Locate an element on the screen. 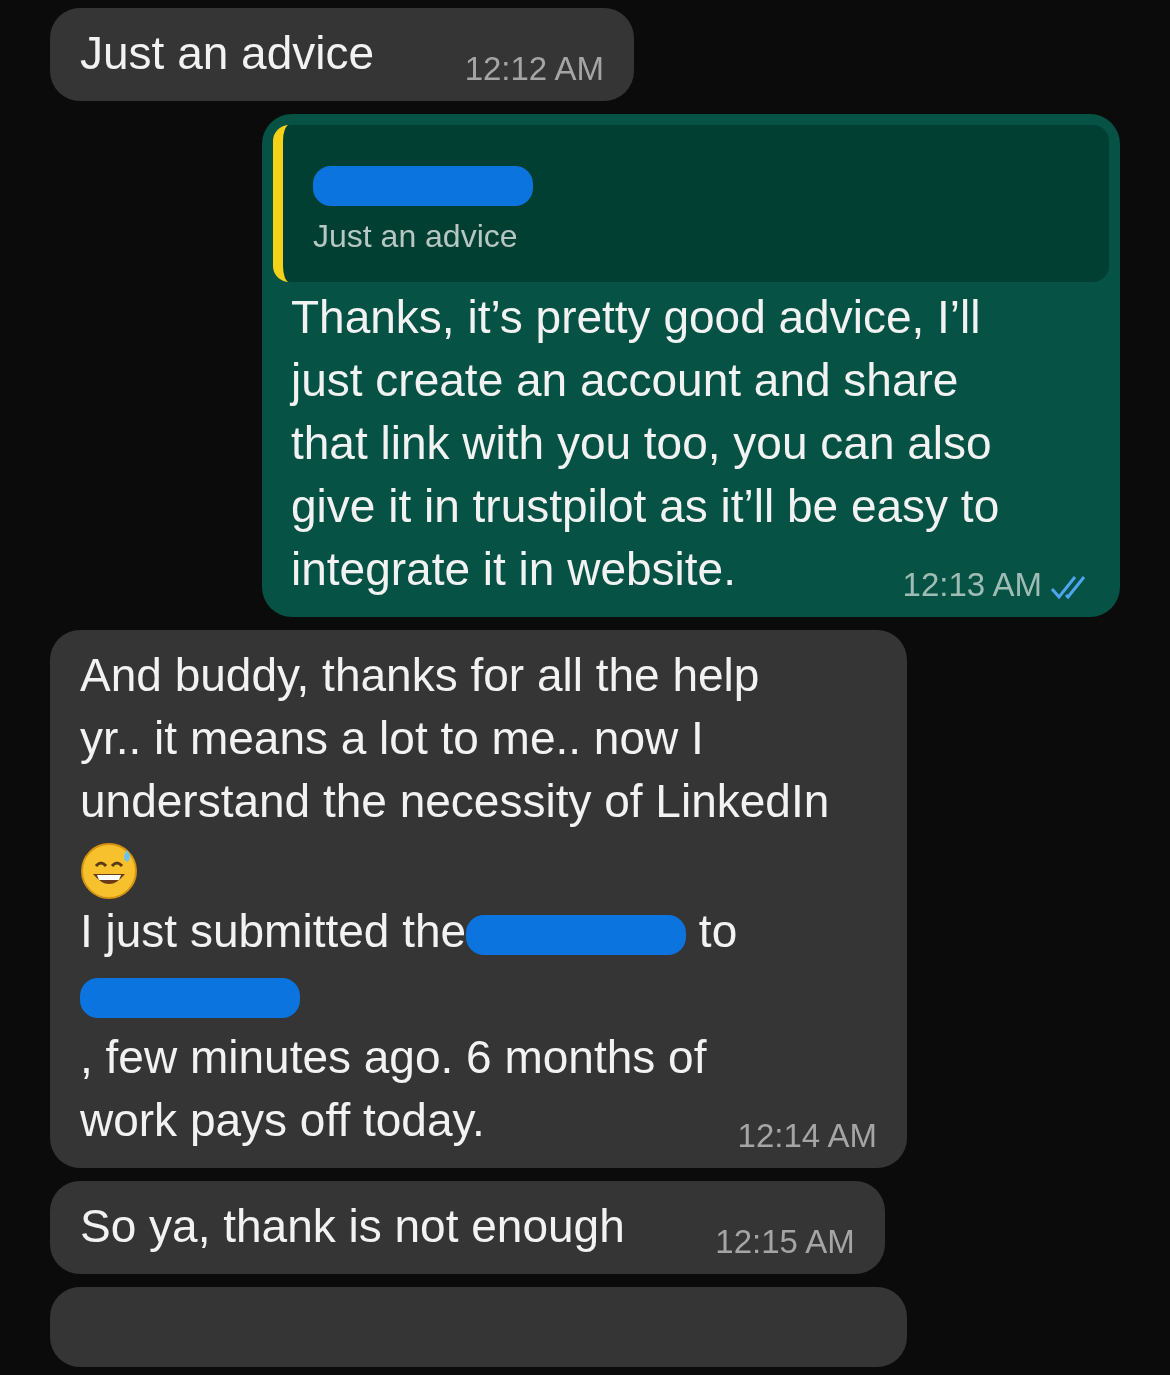 This screenshot has width=1170, height=1375. message-time: 12:13 AM is located at coordinates (972, 585).